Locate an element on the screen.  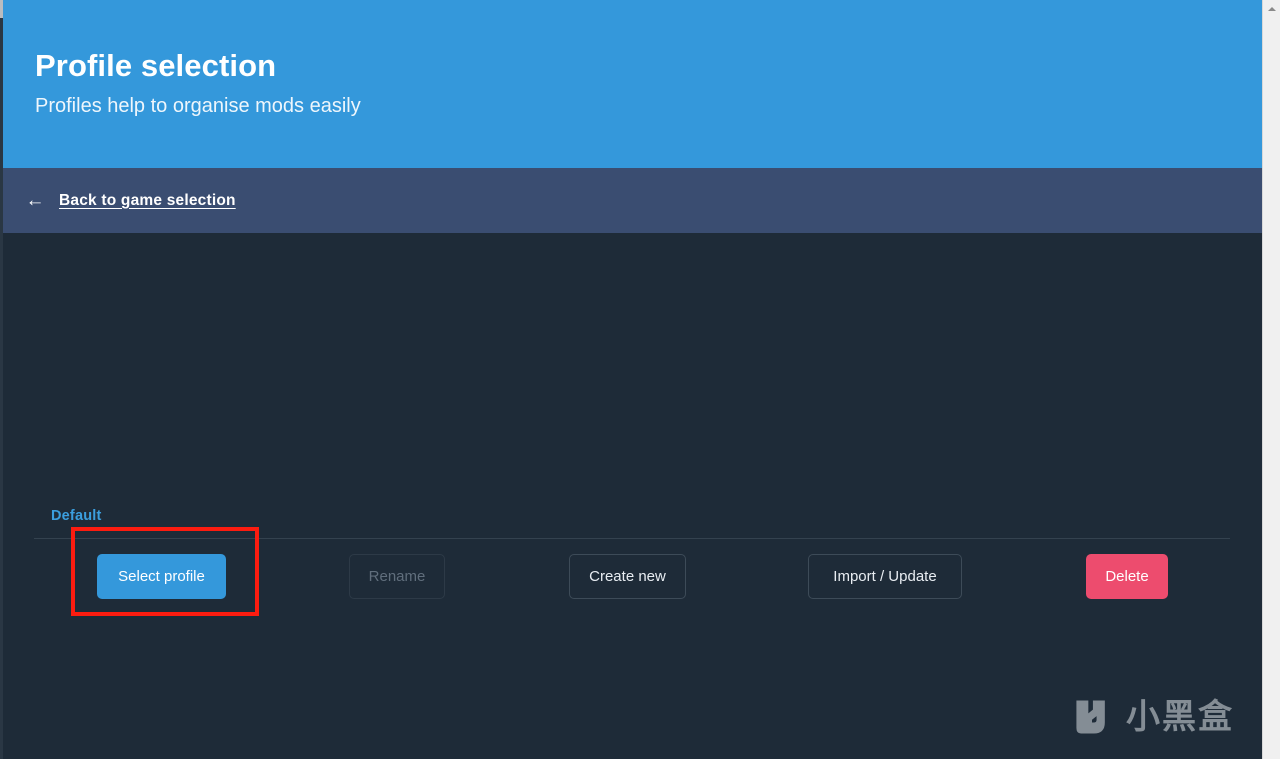
window-left-border-inner is located at coordinates (1, 388).